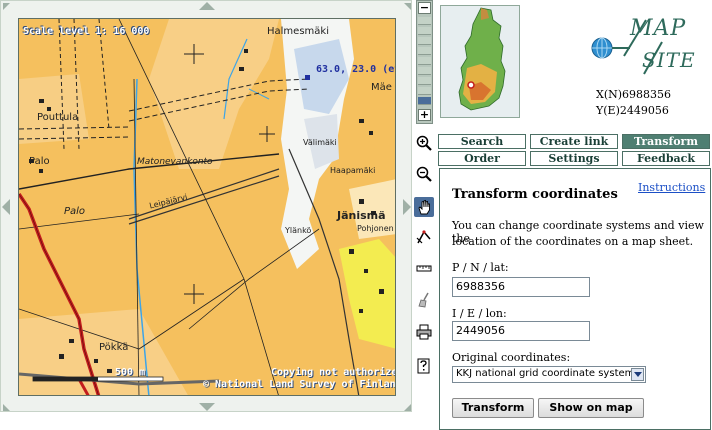  I want to click on logo-text-site: SITE, so click(669, 60).